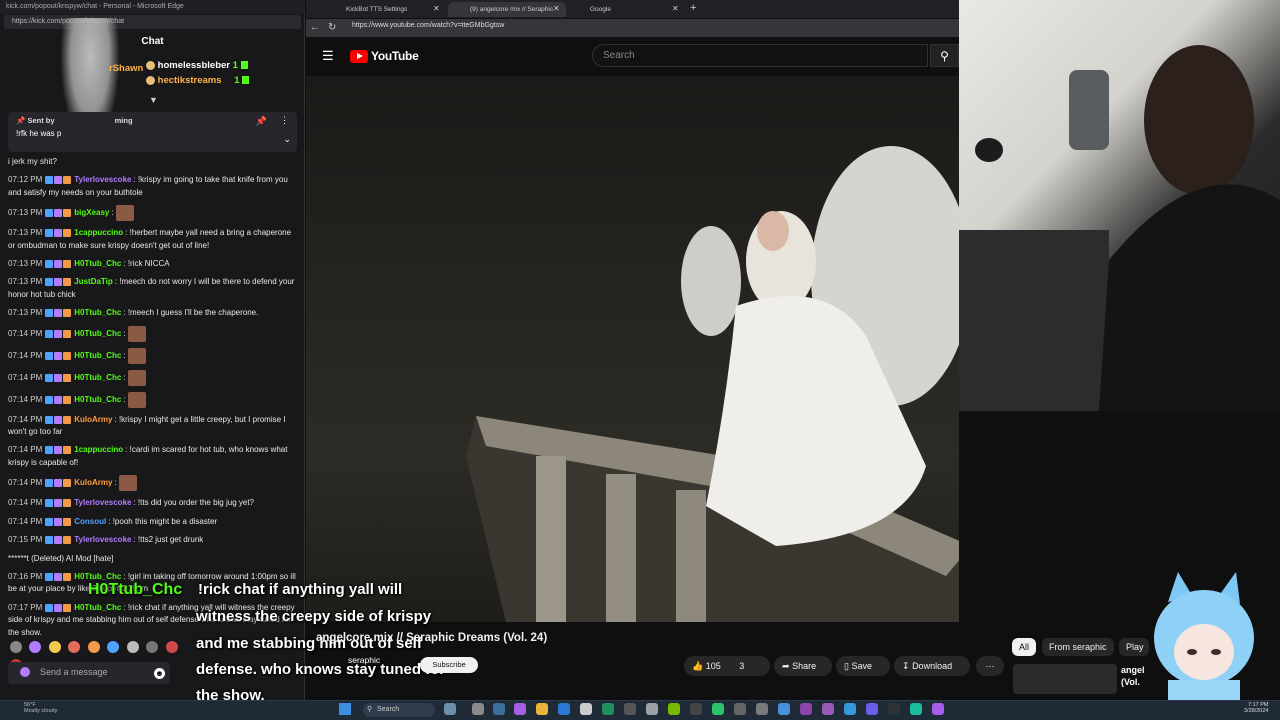 This screenshot has height=720, width=1280. I want to click on emoji-picker-icon: ☻, so click(159, 673).